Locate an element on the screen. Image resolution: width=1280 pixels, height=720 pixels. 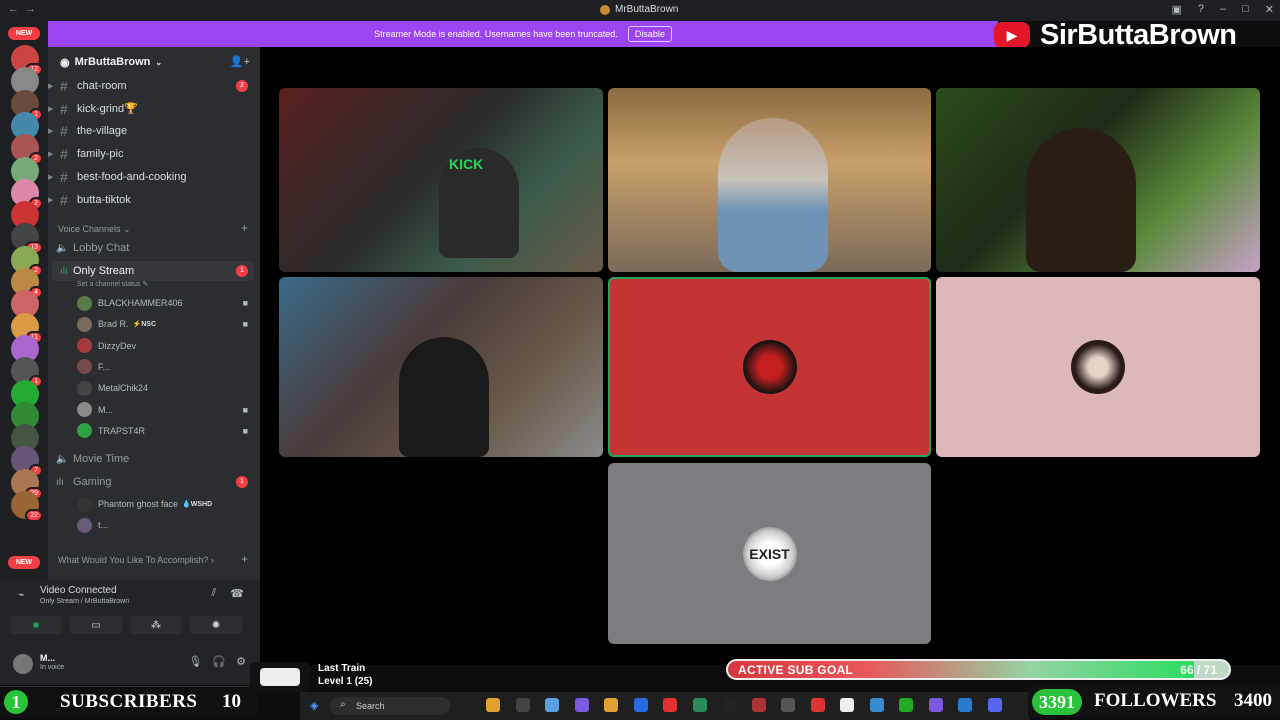
add-voice-channel-icon: + is located at coordinates (244, 228).